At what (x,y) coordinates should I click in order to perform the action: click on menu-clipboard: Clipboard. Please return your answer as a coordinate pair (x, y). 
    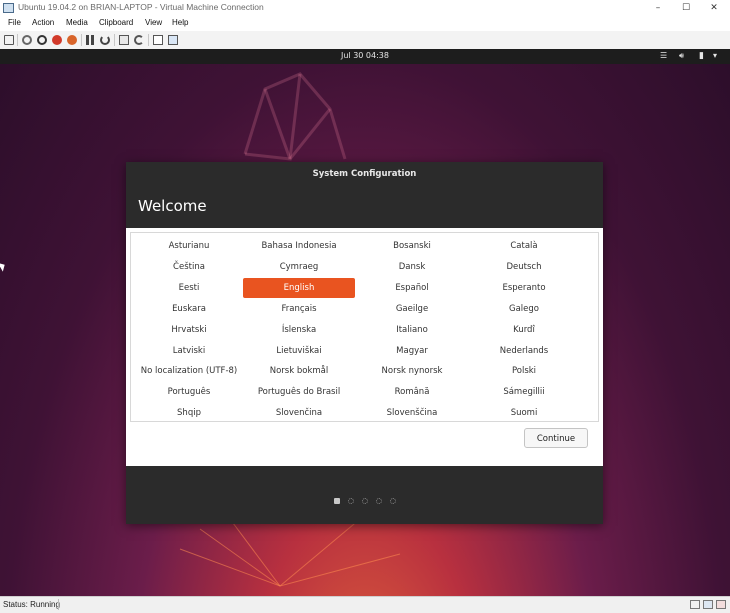
    Looking at the image, I should click on (116, 22).